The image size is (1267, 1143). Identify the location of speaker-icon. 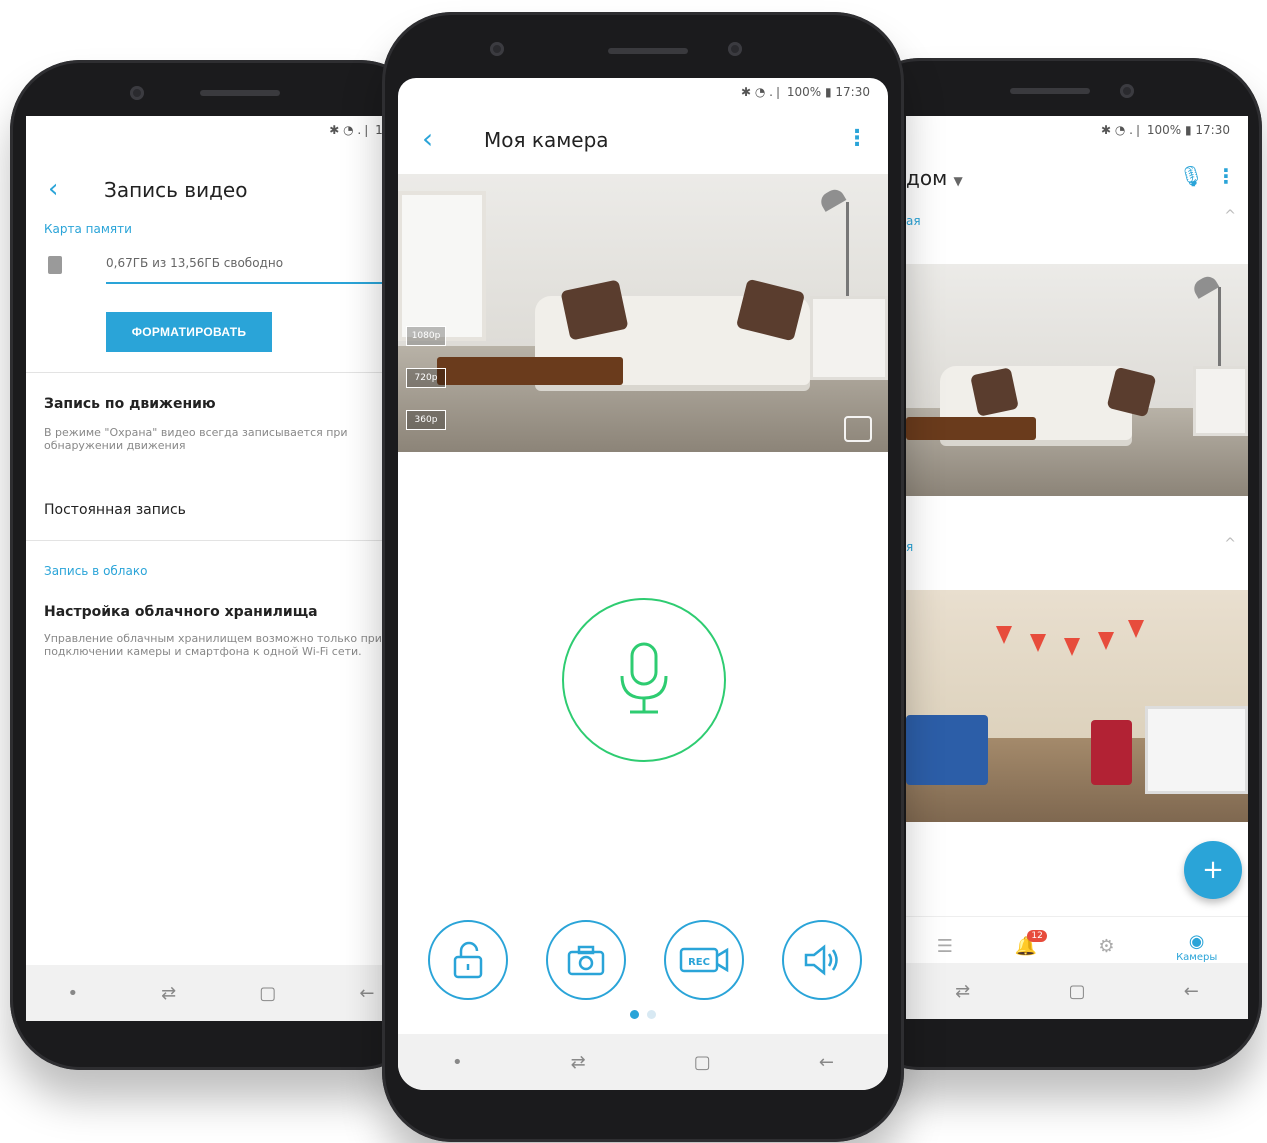
(821, 960).